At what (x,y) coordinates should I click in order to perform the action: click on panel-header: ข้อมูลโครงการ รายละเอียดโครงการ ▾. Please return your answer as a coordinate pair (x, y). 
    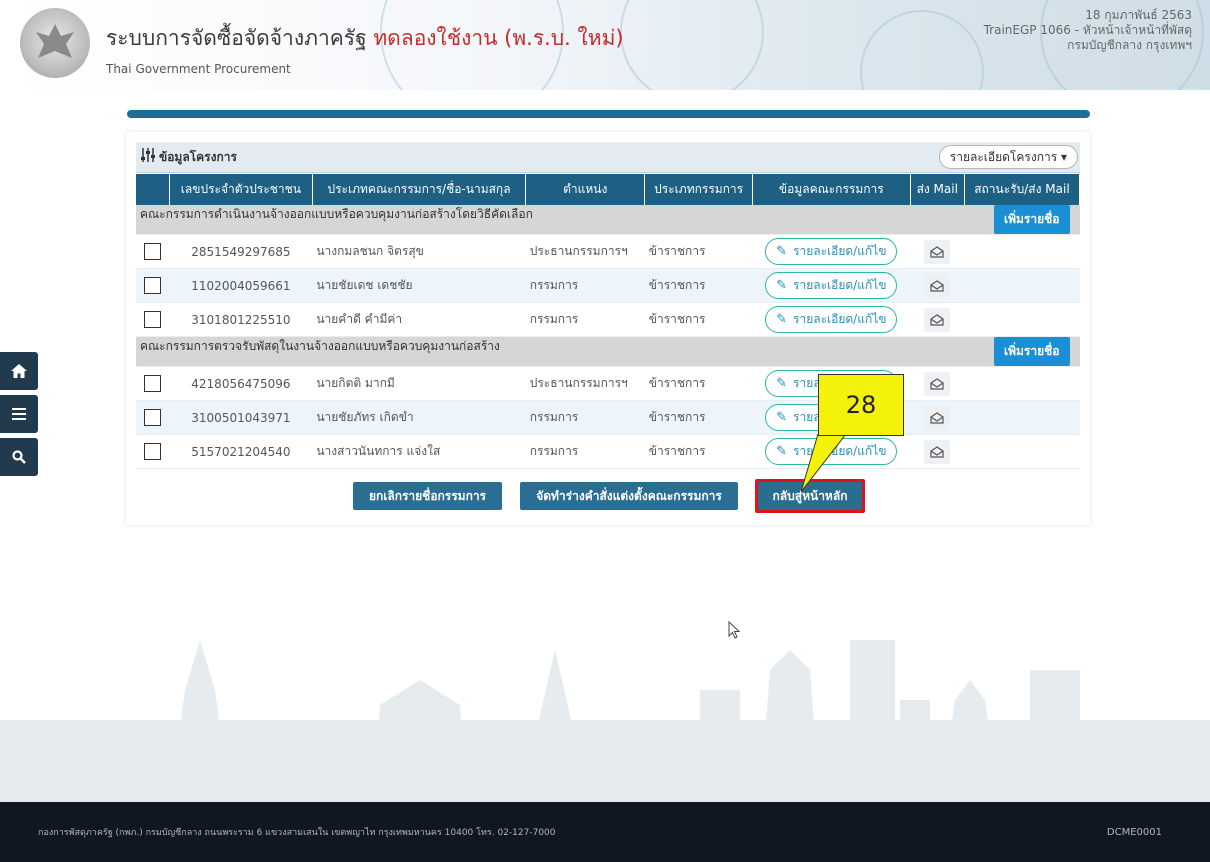
    Looking at the image, I should click on (608, 157).